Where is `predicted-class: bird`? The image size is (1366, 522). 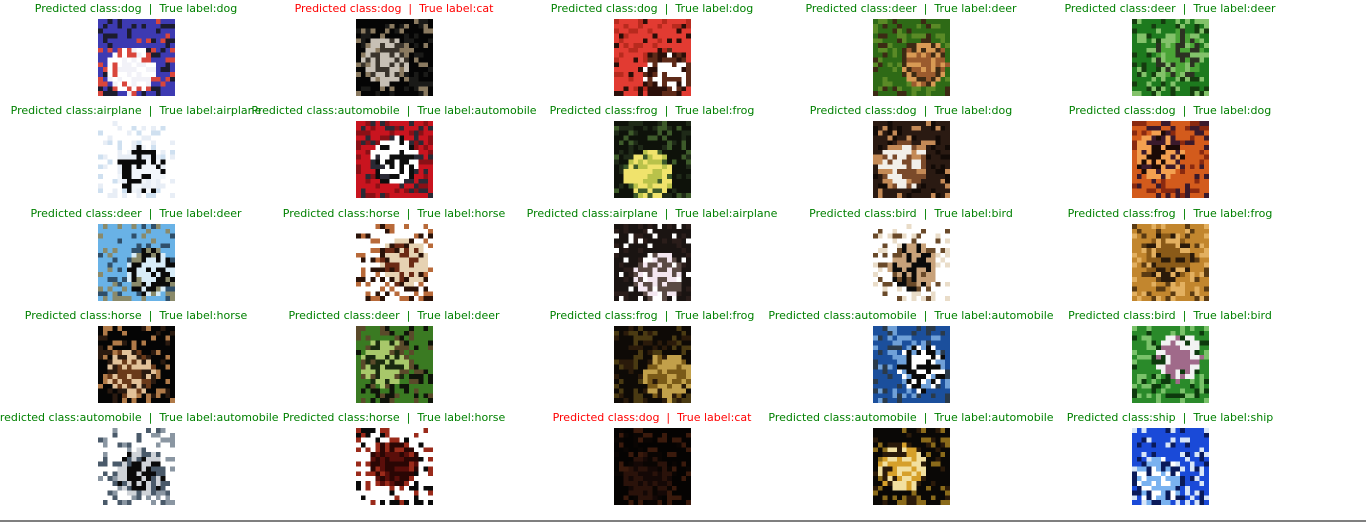 predicted-class: bird is located at coordinates (906, 213).